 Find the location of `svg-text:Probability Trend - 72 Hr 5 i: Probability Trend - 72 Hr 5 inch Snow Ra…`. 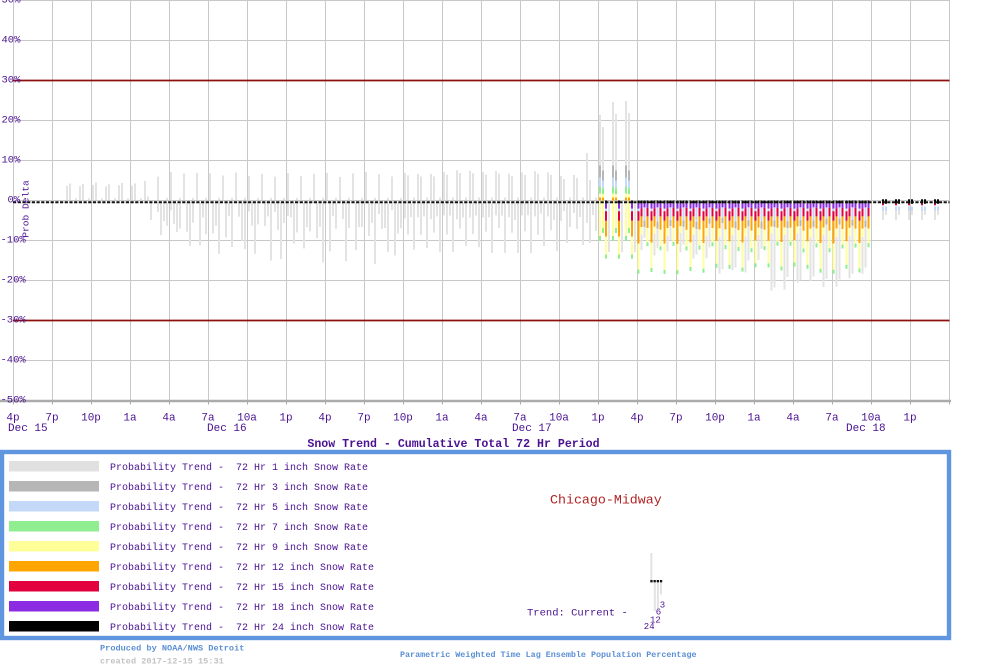

svg-text:Probability Trend - 72 Hr 5 i: Probability Trend - 72 Hr 5 inch Snow Ra… is located at coordinates (239, 508).